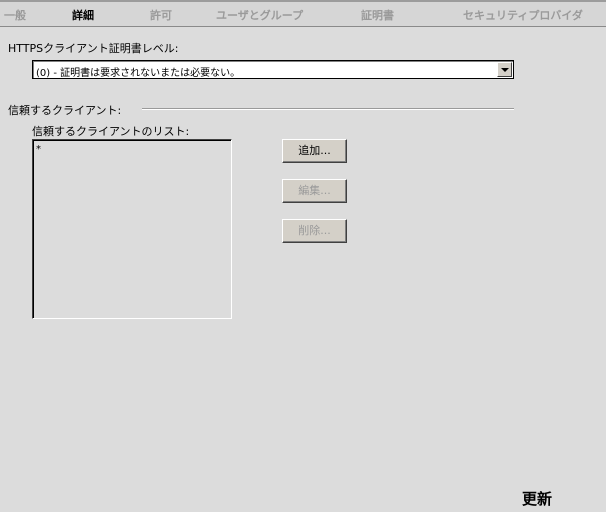 The height and width of the screenshot is (512, 606). I want to click on https-level-dropdown: (0) - 証明書は要求されないまたは必要ない。, so click(273, 69).